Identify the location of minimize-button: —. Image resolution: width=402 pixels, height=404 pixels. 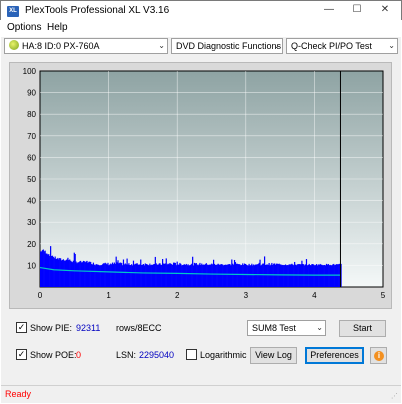
(329, 10).